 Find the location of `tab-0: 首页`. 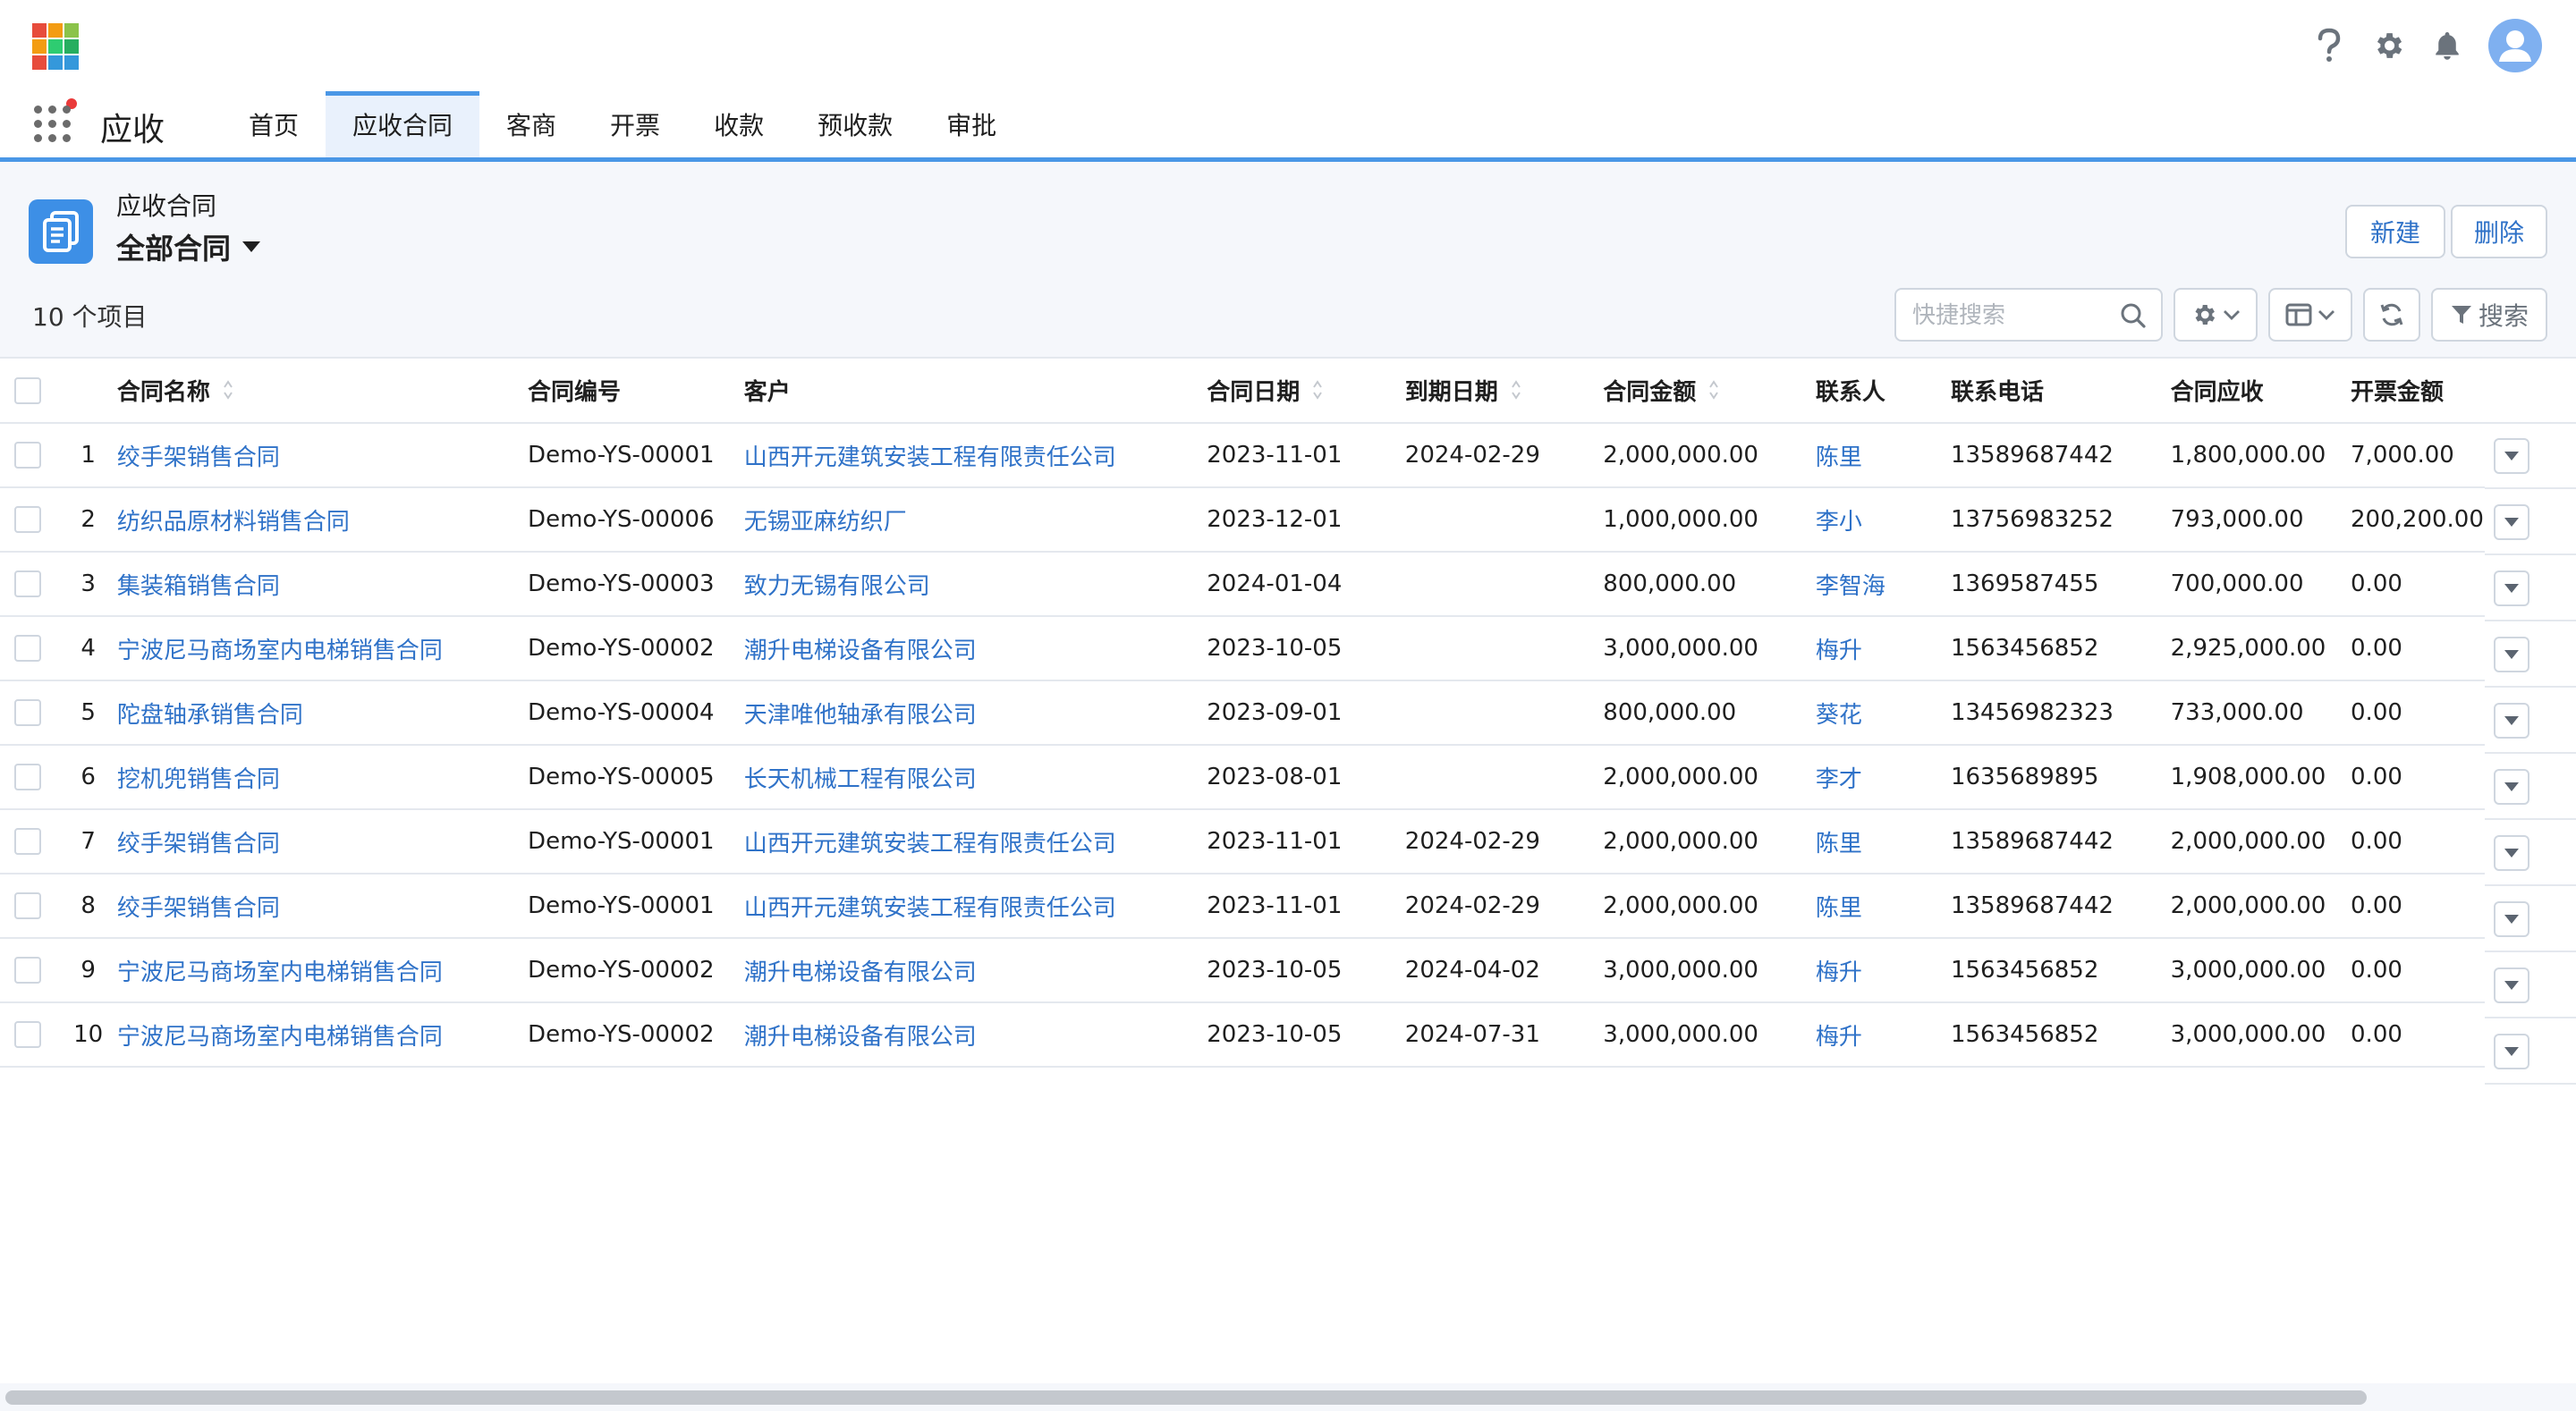

tab-0: 首页 is located at coordinates (274, 124).